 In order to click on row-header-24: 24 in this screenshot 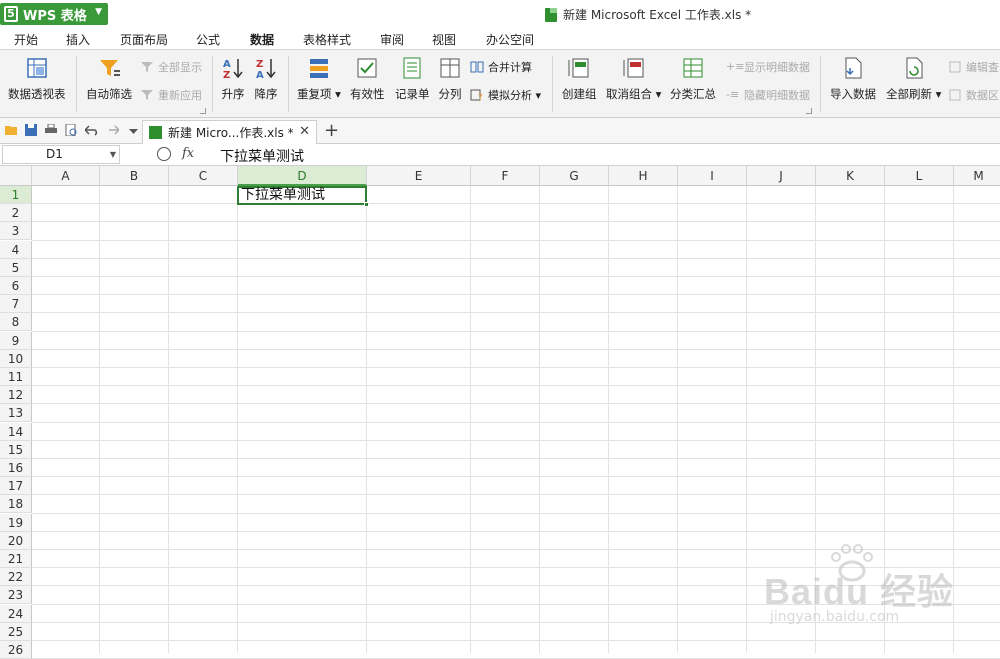, I will do `click(16, 613)`.